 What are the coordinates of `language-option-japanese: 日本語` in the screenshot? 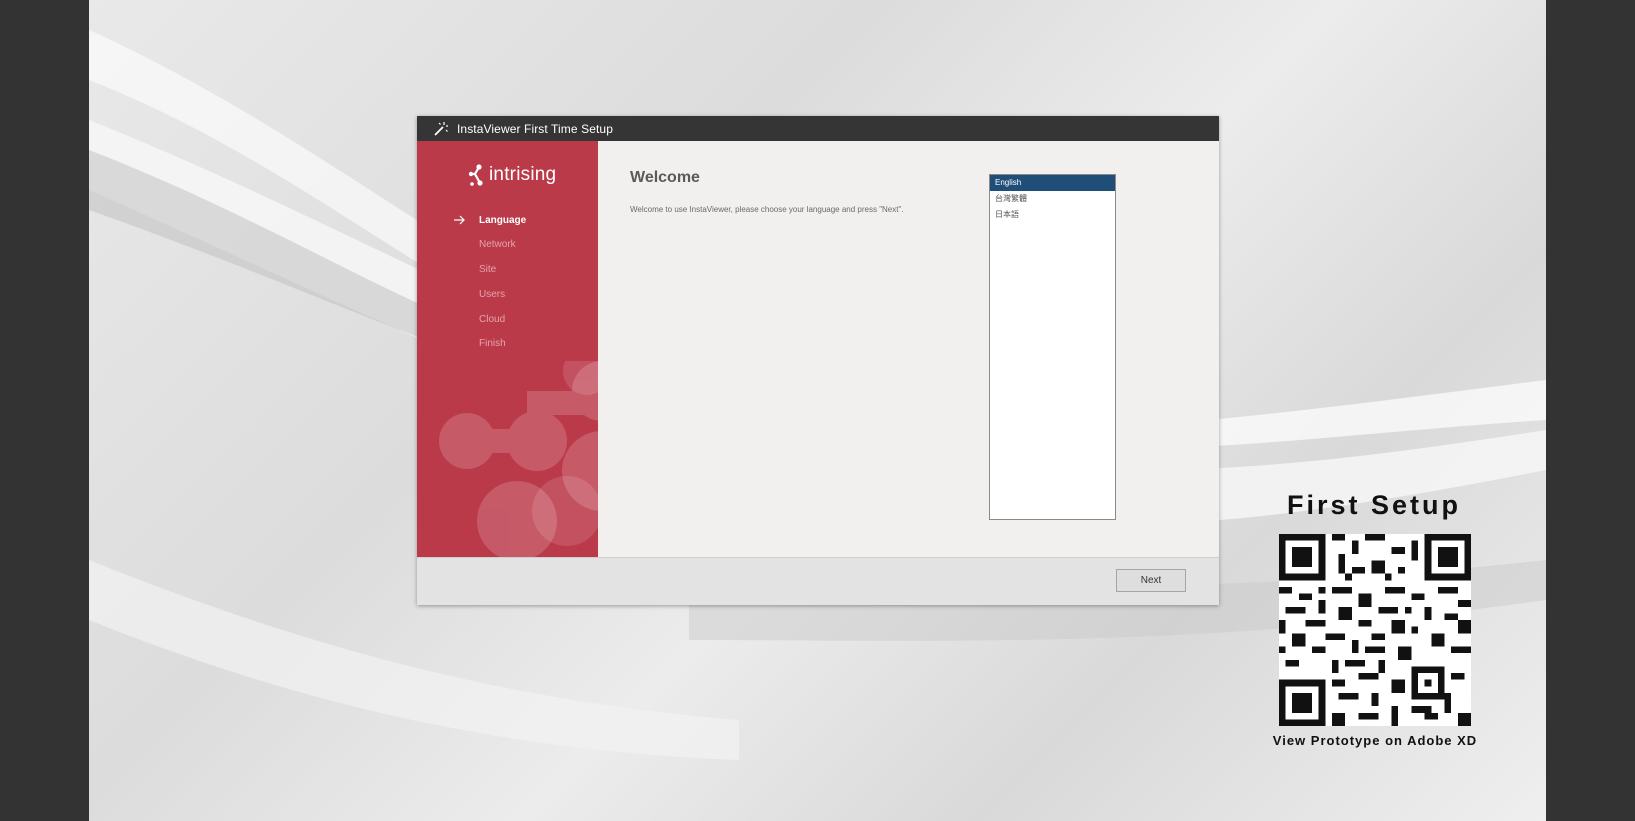 It's located at (1052, 215).